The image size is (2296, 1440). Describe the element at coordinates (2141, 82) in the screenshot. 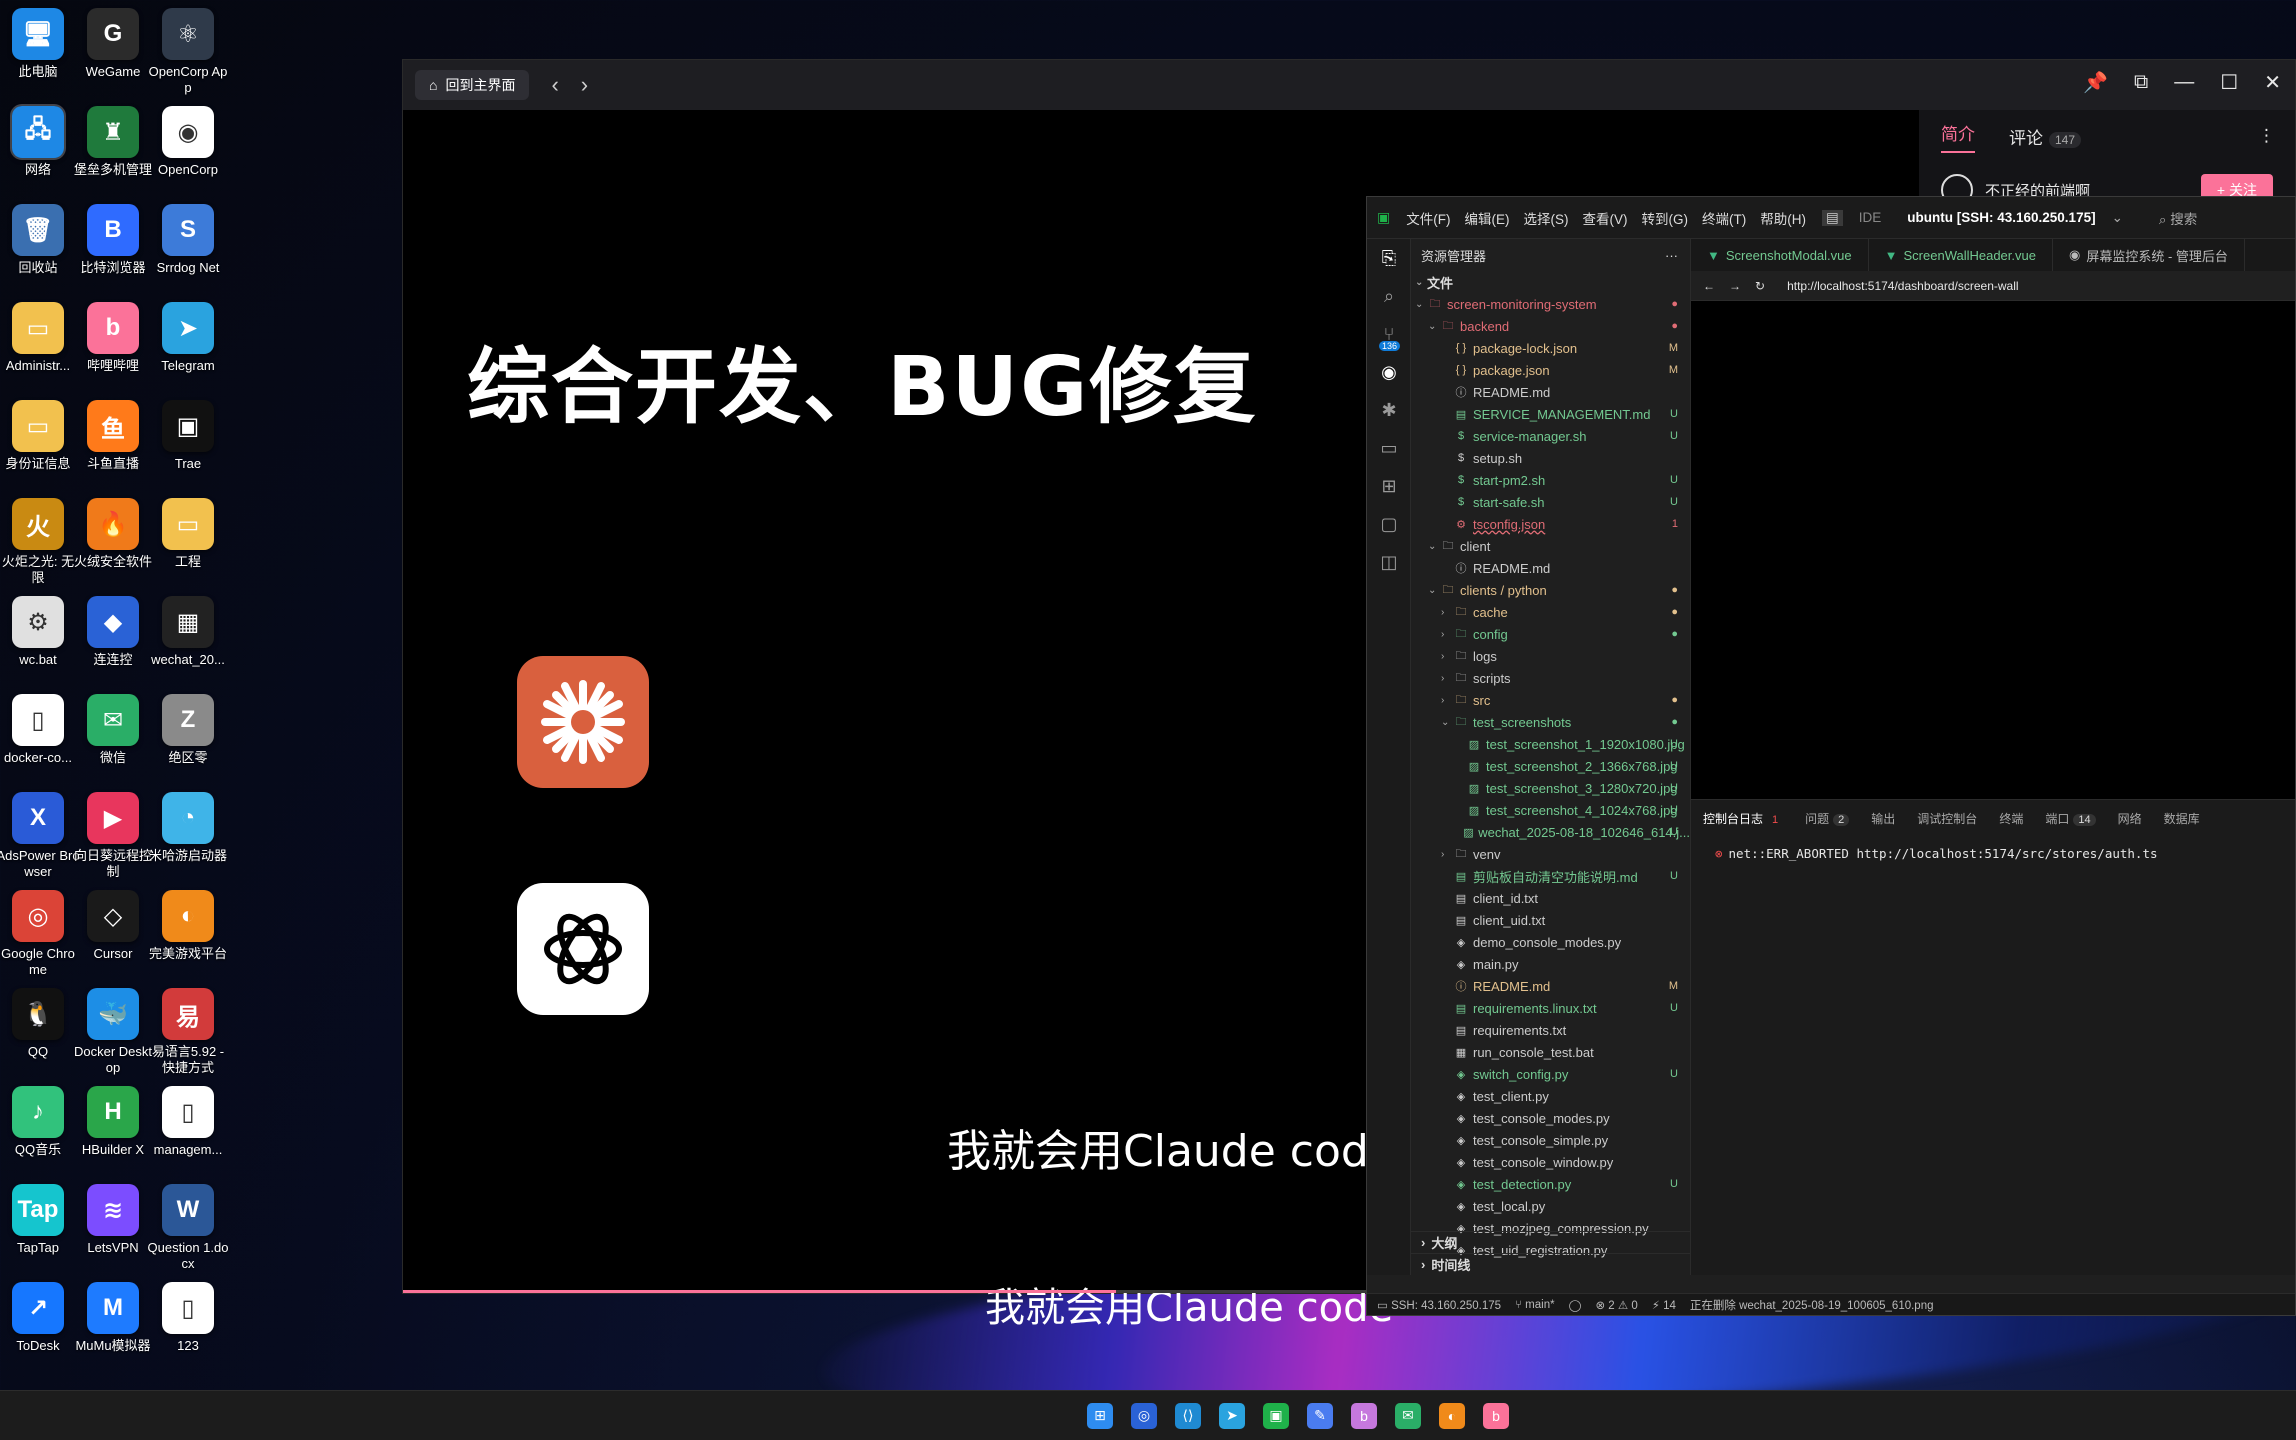

I see `mini-player-icon: ⧉` at that location.